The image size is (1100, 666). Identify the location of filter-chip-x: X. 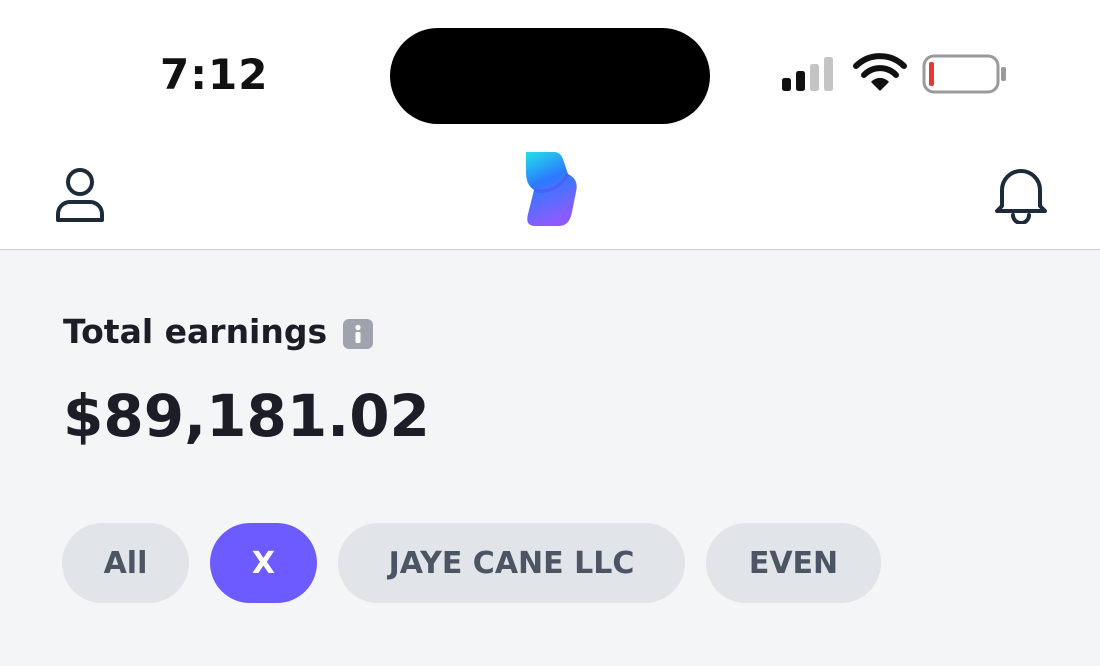
(263, 563).